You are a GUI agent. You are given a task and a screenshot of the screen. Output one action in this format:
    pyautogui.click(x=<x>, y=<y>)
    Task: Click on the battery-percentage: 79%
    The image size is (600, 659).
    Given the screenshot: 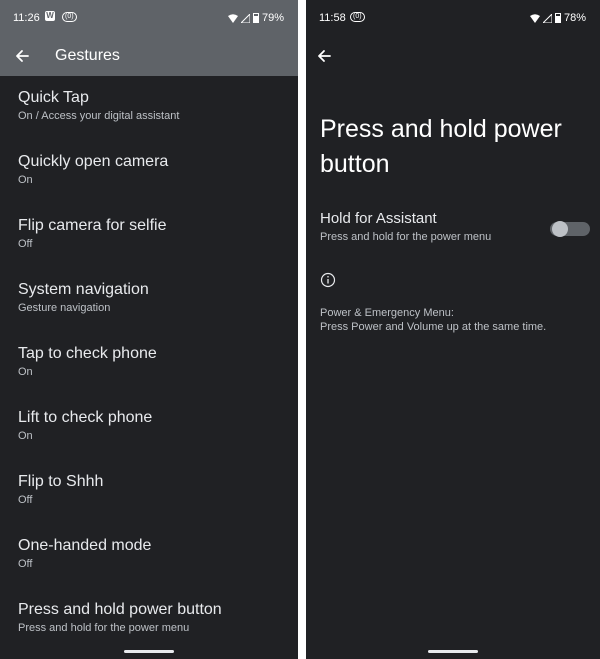 What is the action you would take?
    pyautogui.click(x=272, y=18)
    